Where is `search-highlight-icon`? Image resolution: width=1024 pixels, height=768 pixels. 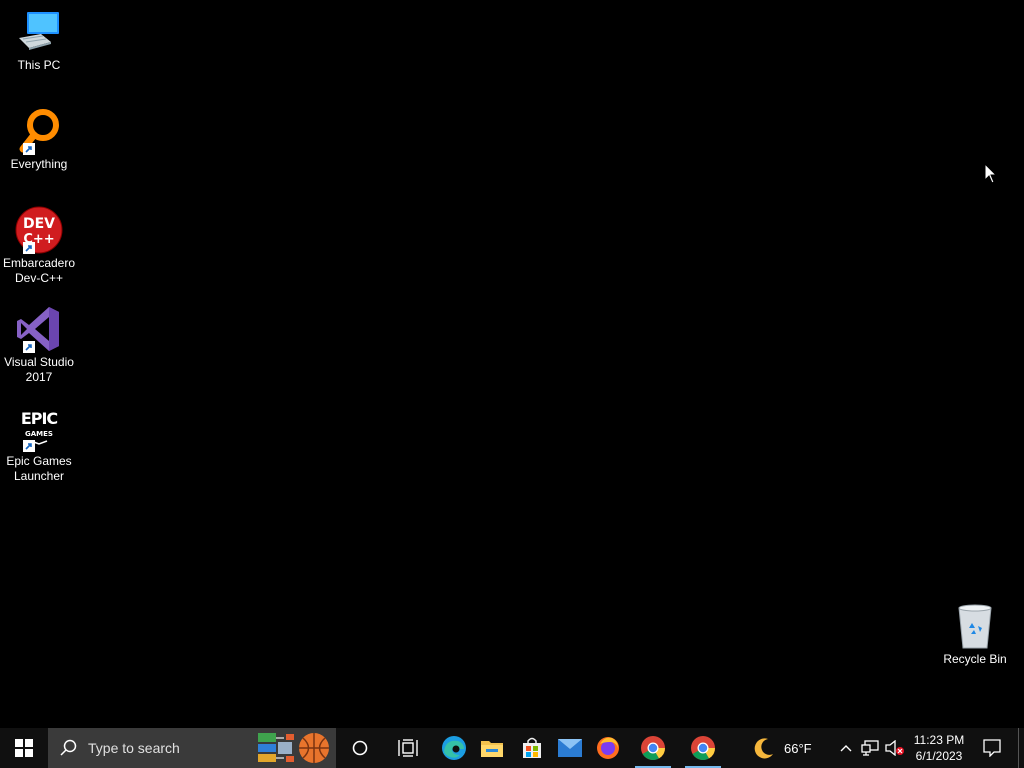 search-highlight-icon is located at coordinates (293, 748).